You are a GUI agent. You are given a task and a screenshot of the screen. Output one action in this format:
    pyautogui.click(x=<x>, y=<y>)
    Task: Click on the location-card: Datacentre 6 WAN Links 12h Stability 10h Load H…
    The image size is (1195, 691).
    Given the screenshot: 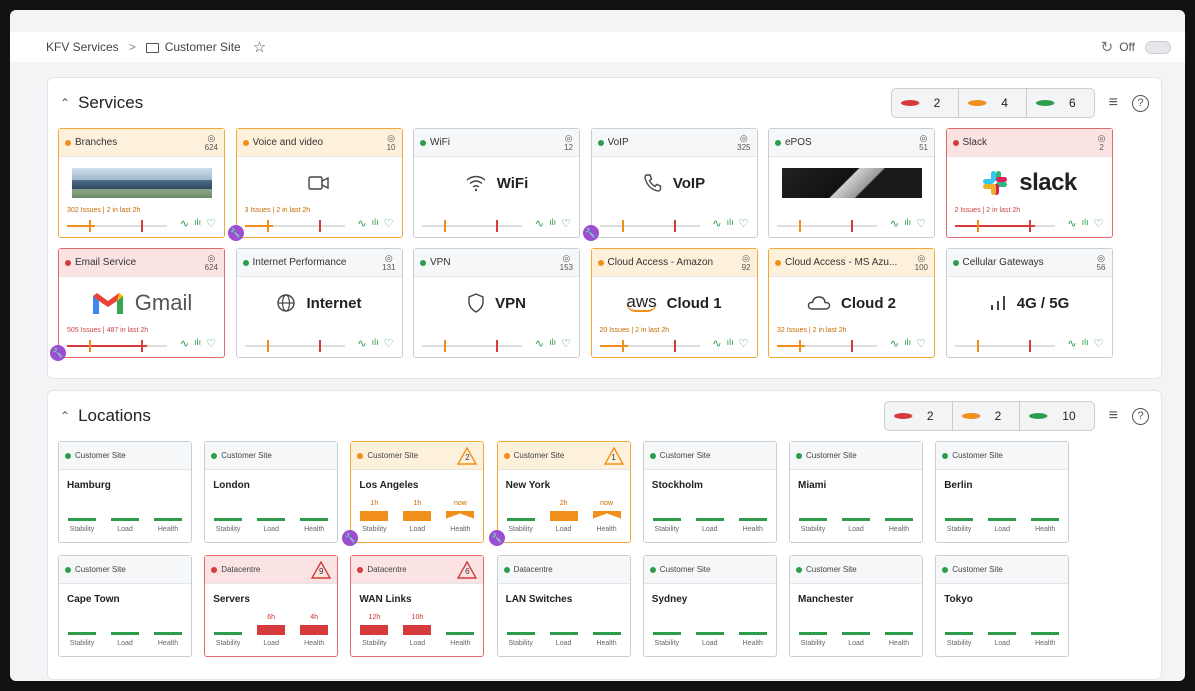 What is the action you would take?
    pyautogui.click(x=417, y=606)
    